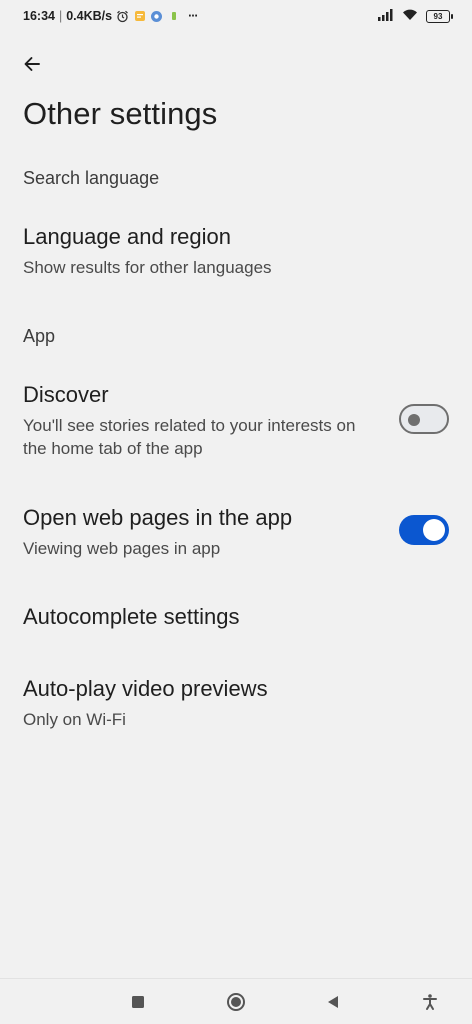 The image size is (472, 1024). I want to click on square-recents-icon, so click(138, 1002).